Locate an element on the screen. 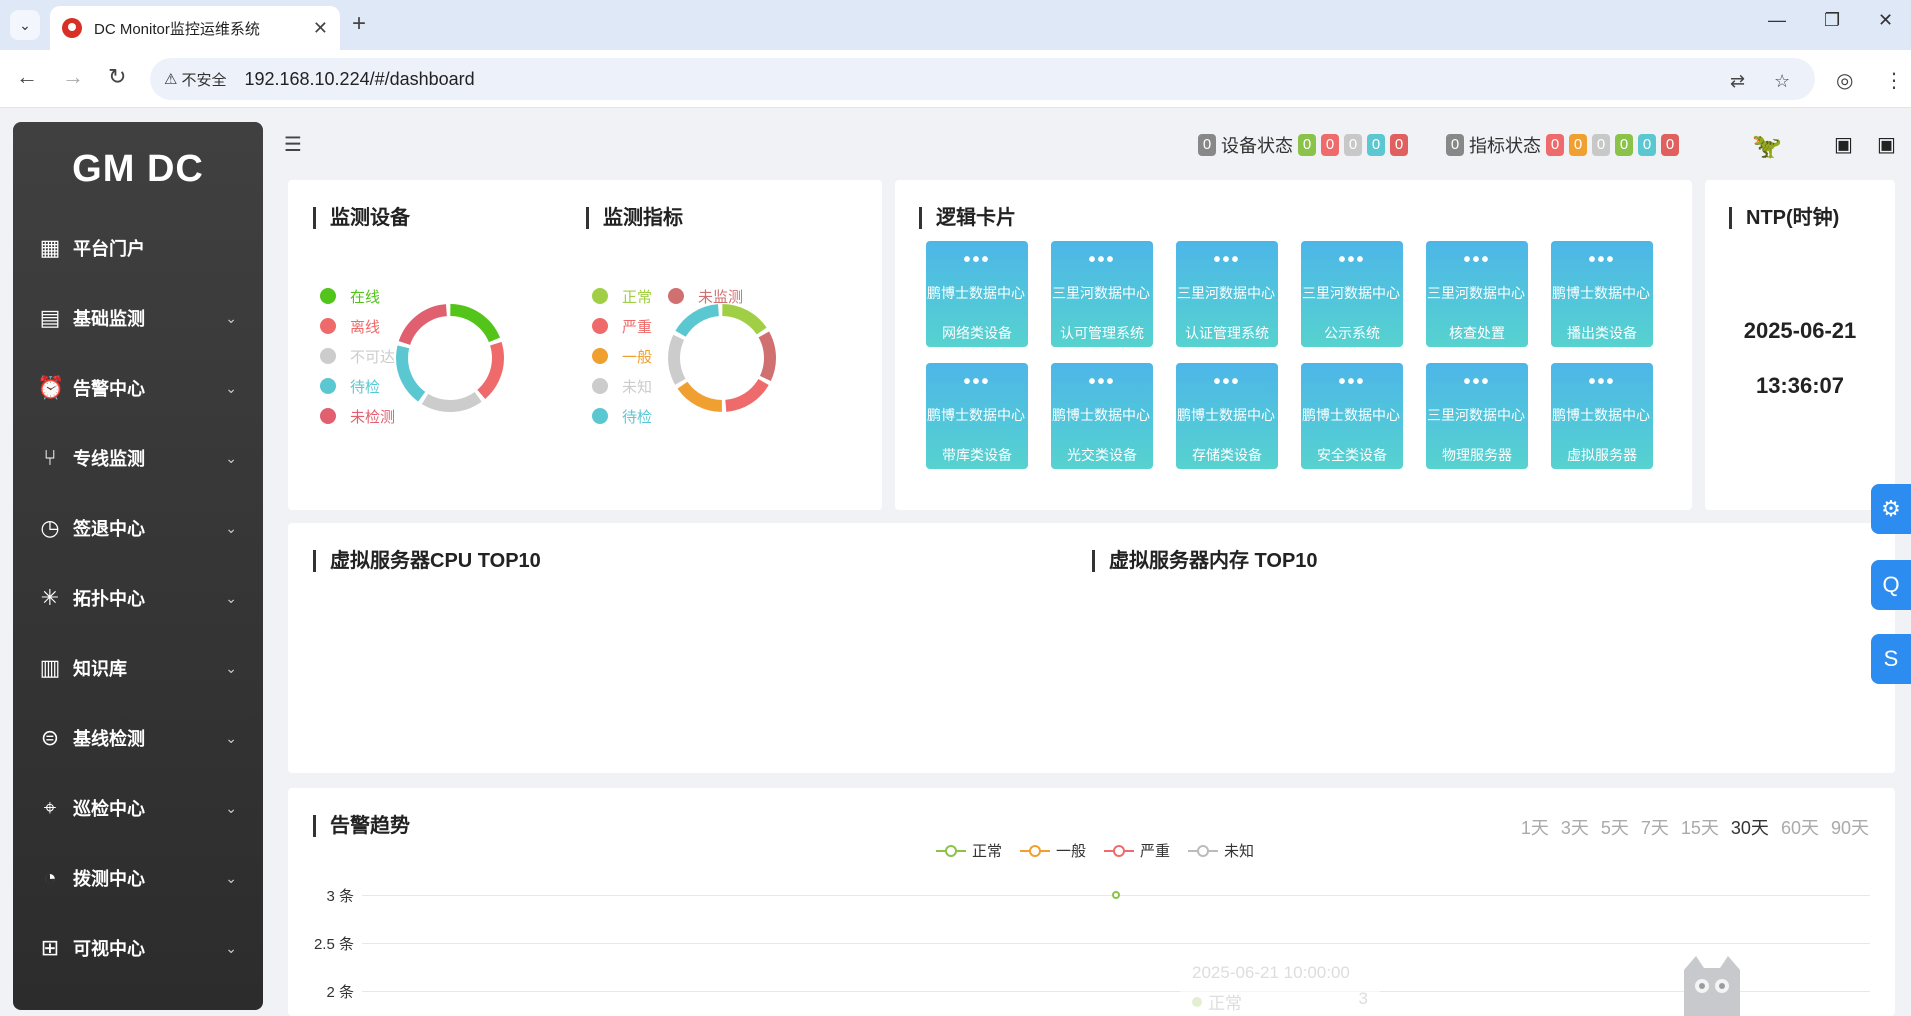 The image size is (1911, 1016). range-option: 1天 is located at coordinates (1535, 827).